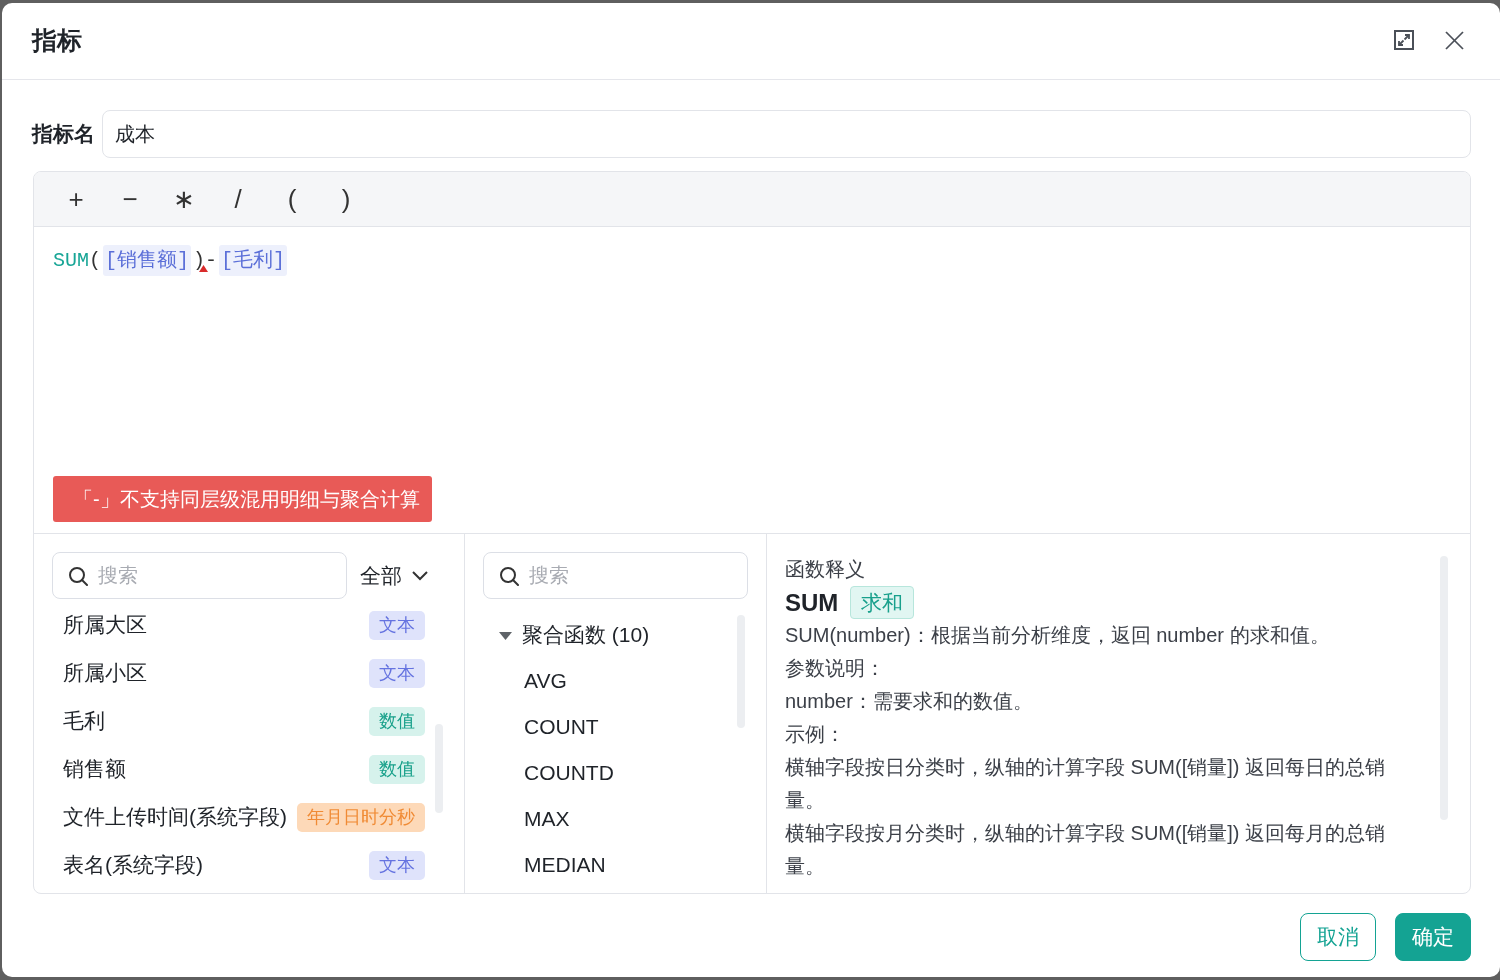 Image resolution: width=1500 pixels, height=980 pixels. Describe the element at coordinates (292, 199) in the screenshot. I see `operator-button: (` at that location.